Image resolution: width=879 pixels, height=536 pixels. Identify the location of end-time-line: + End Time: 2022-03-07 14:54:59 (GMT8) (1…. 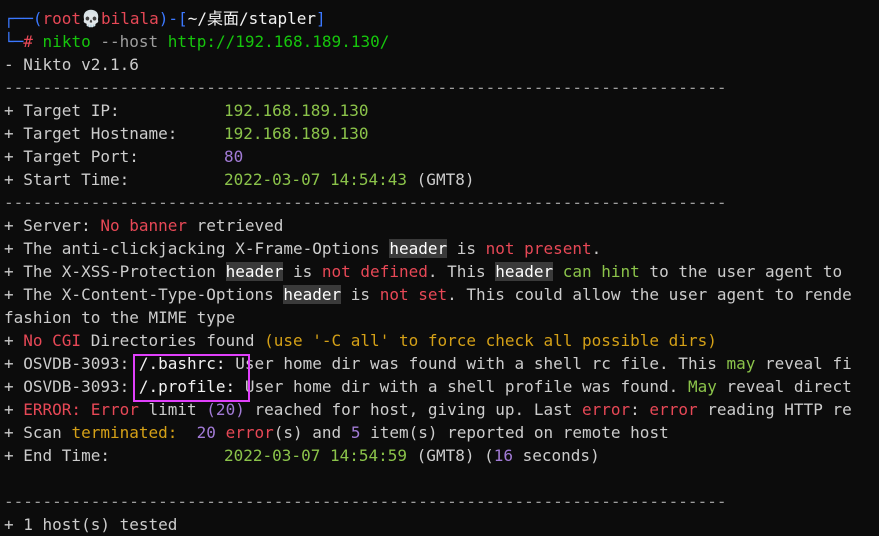
(441, 455).